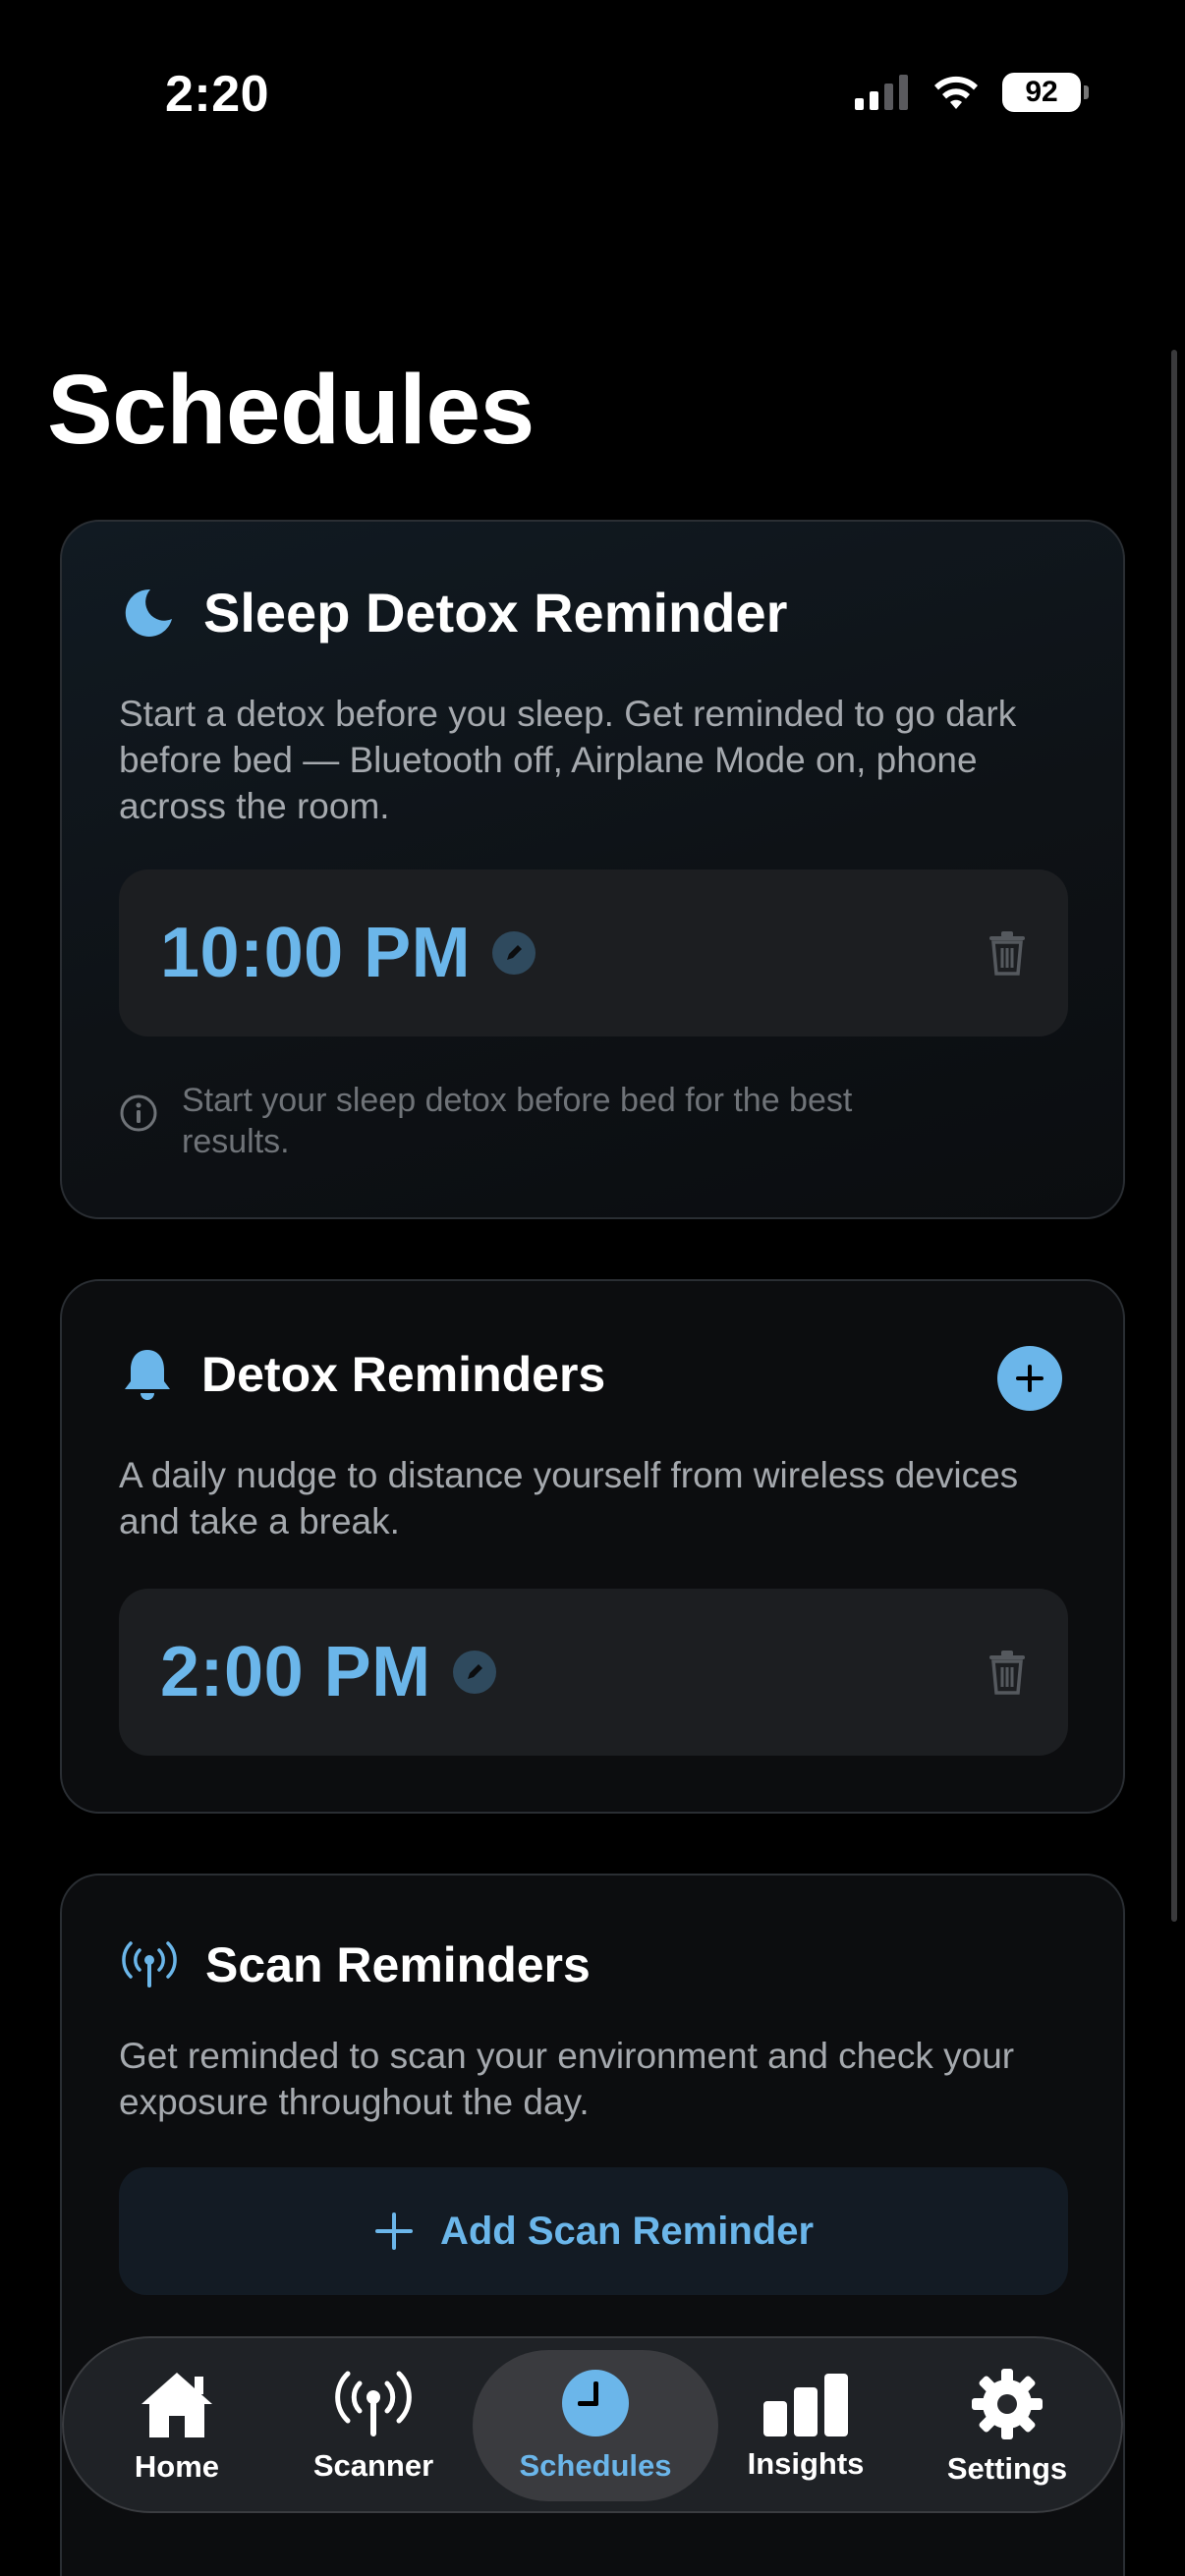 The width and height of the screenshot is (1185, 2576). What do you see at coordinates (398, 1964) in the screenshot?
I see `scan-reminders-title: Scan Reminders` at bounding box center [398, 1964].